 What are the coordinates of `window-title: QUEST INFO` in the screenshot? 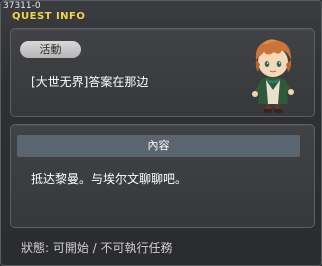 It's located at (49, 16).